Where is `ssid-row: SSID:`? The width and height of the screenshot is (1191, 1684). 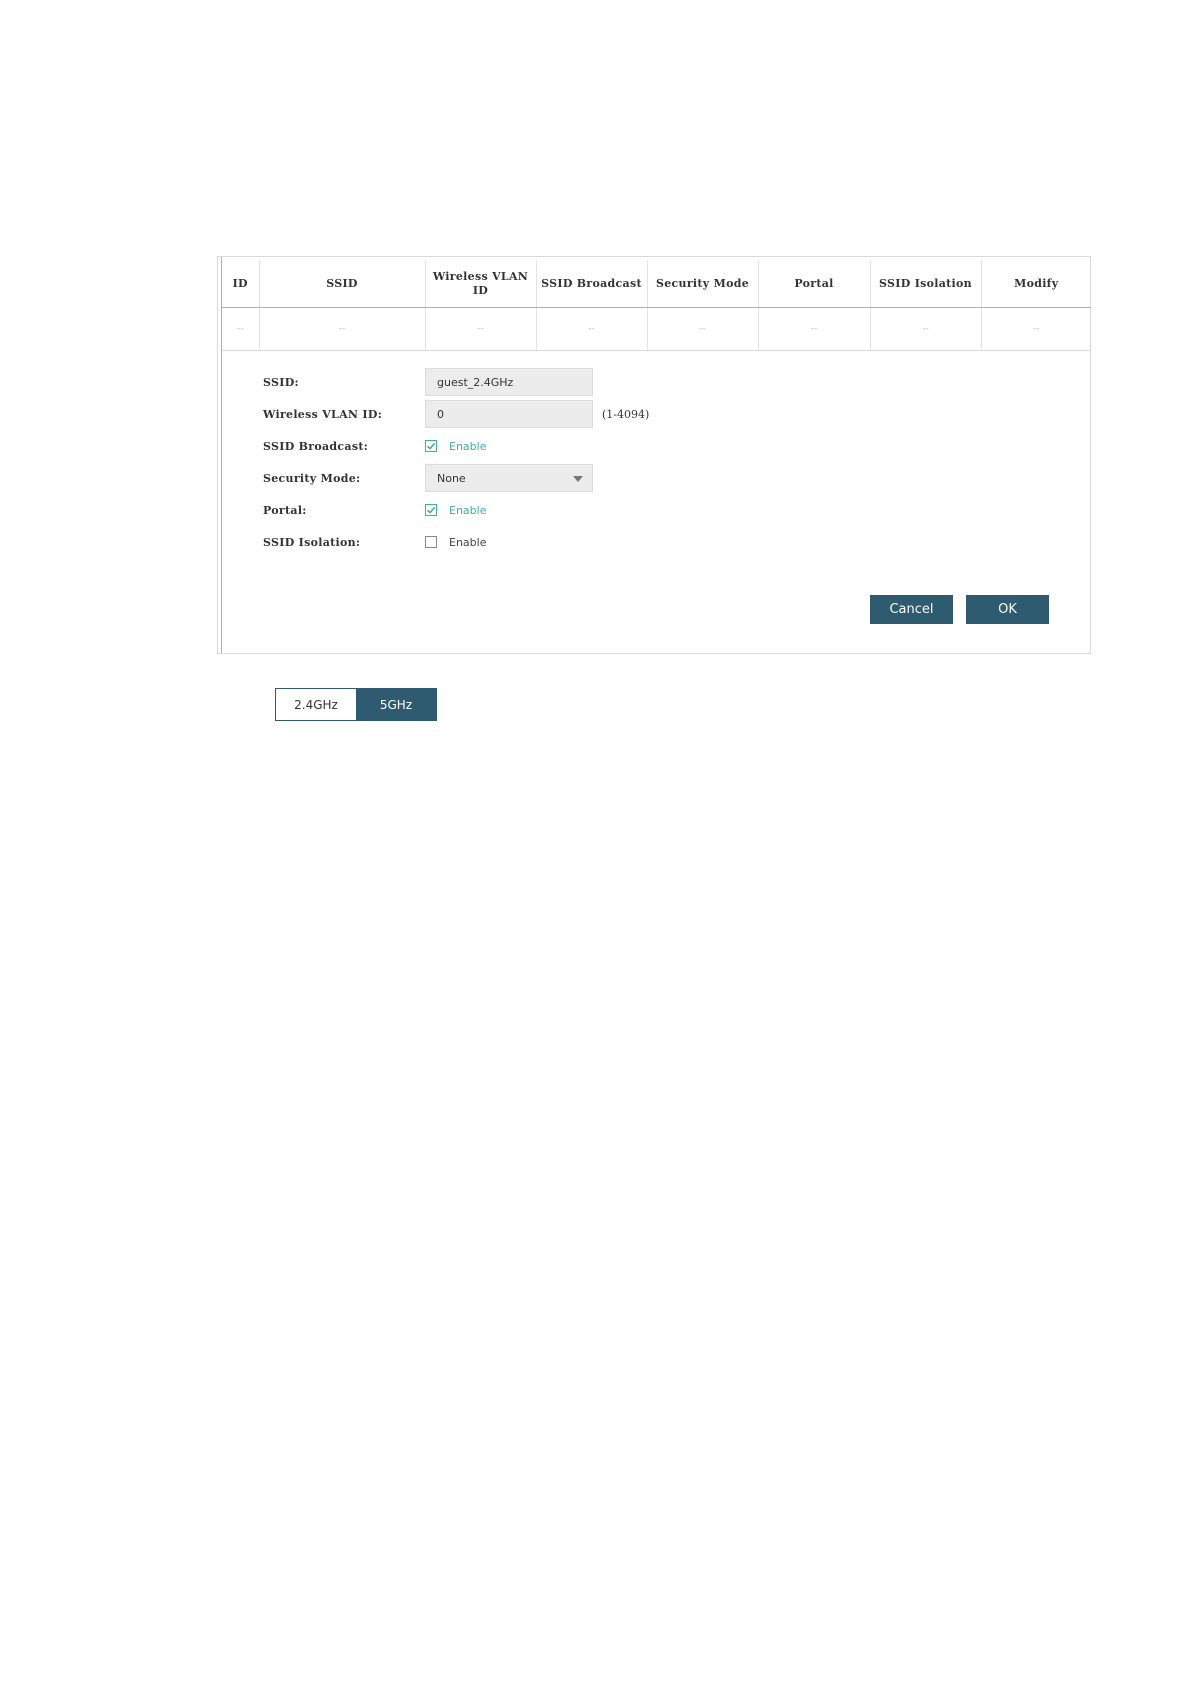
ssid-row: SSID: is located at coordinates (428, 382).